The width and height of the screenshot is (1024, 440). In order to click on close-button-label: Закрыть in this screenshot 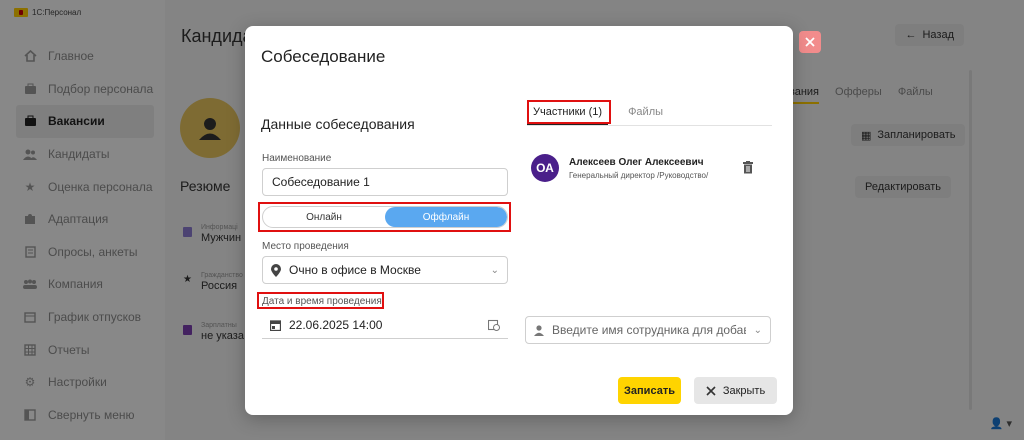, I will do `click(744, 390)`.